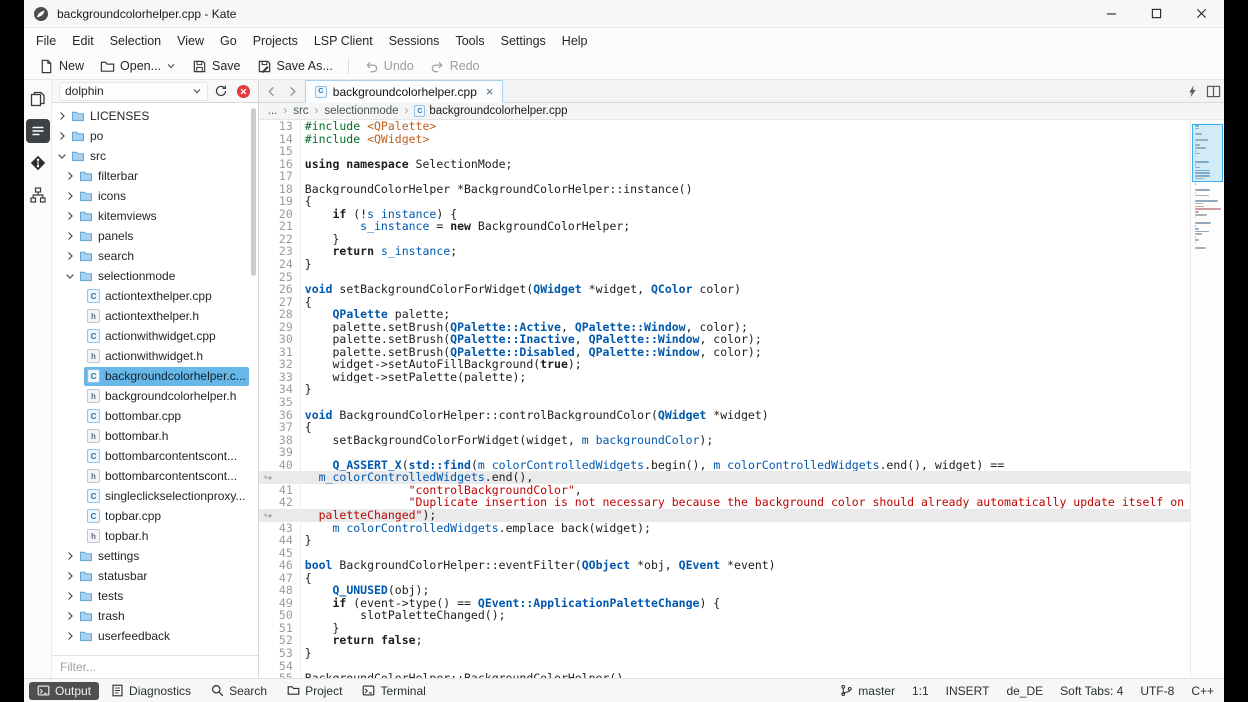 The height and width of the screenshot is (702, 1248). I want to click on code-line: 52 return false;, so click(724, 640).